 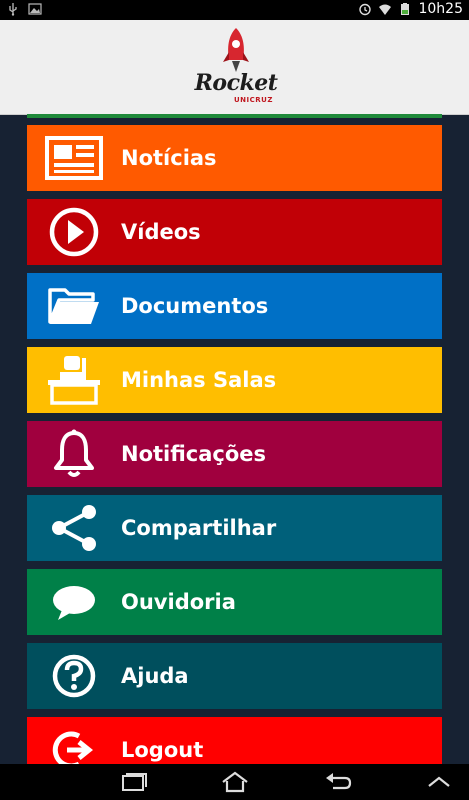 I want to click on menu-top-strip, so click(x=234, y=116).